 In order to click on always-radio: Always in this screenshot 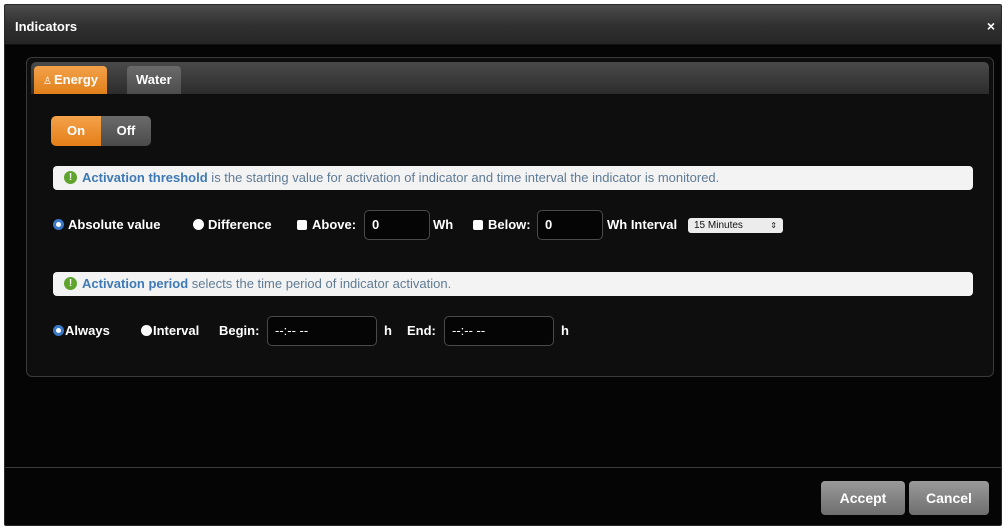, I will do `click(81, 331)`.